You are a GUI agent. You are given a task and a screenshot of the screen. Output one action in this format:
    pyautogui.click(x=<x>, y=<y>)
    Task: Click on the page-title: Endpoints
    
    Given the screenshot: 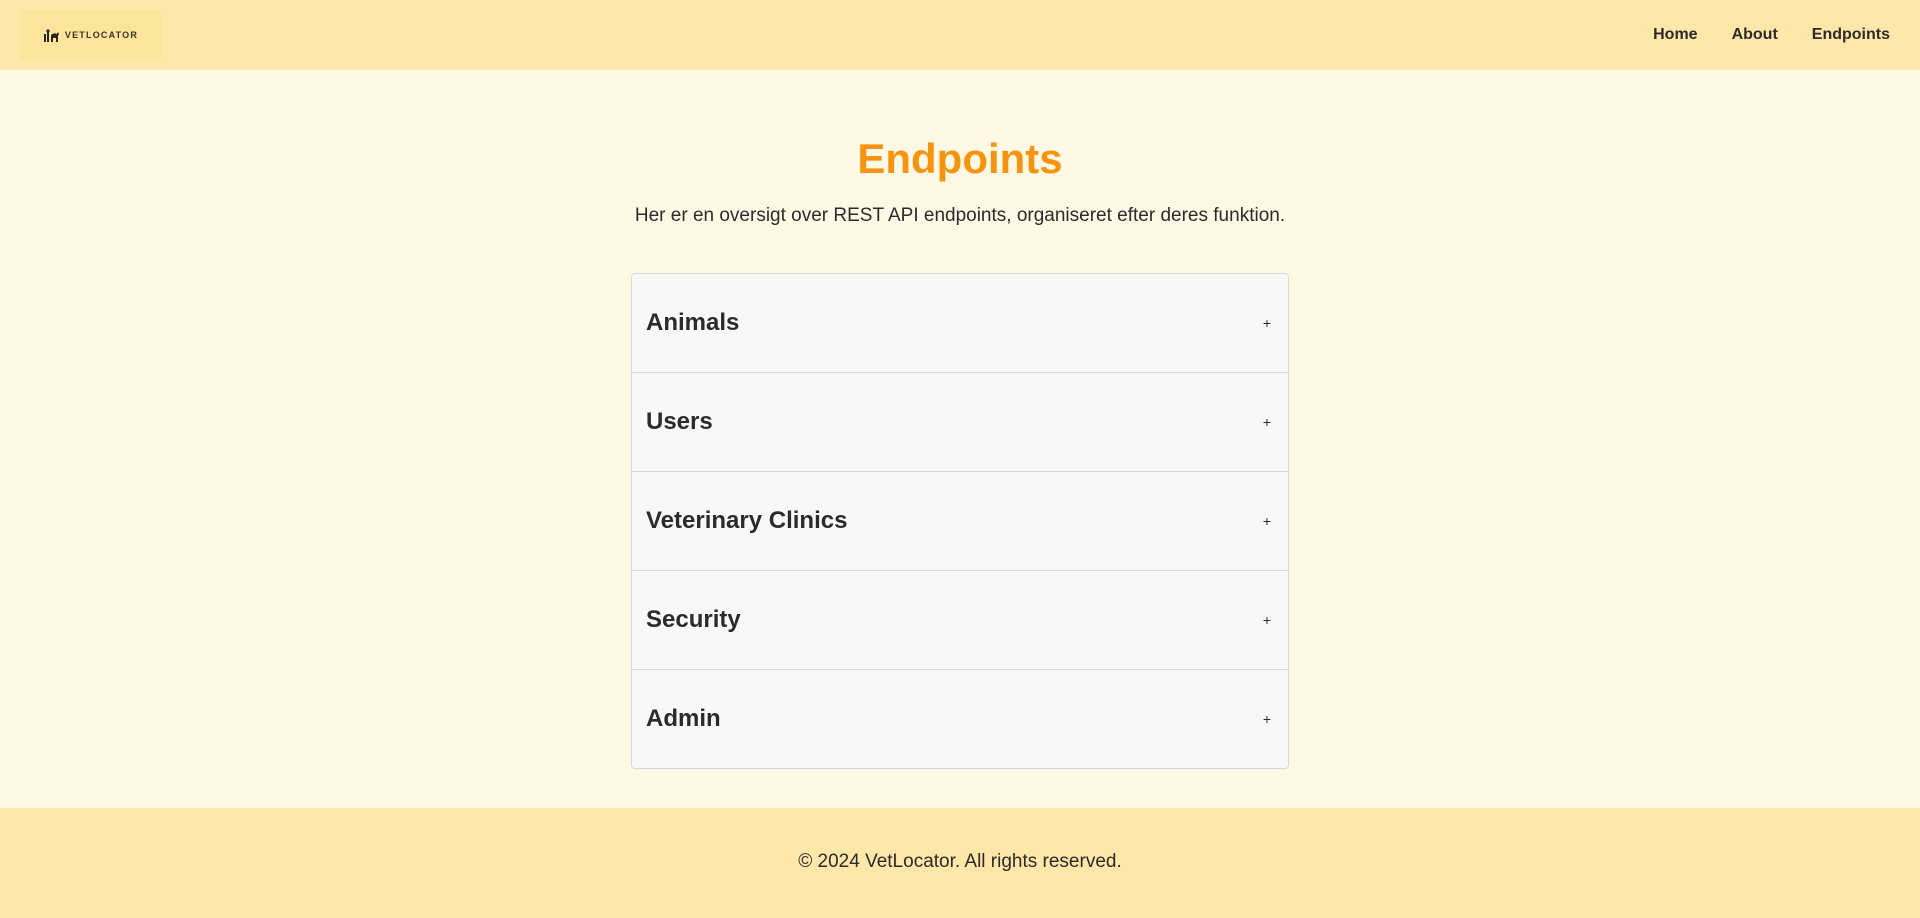 What is the action you would take?
    pyautogui.click(x=960, y=158)
    